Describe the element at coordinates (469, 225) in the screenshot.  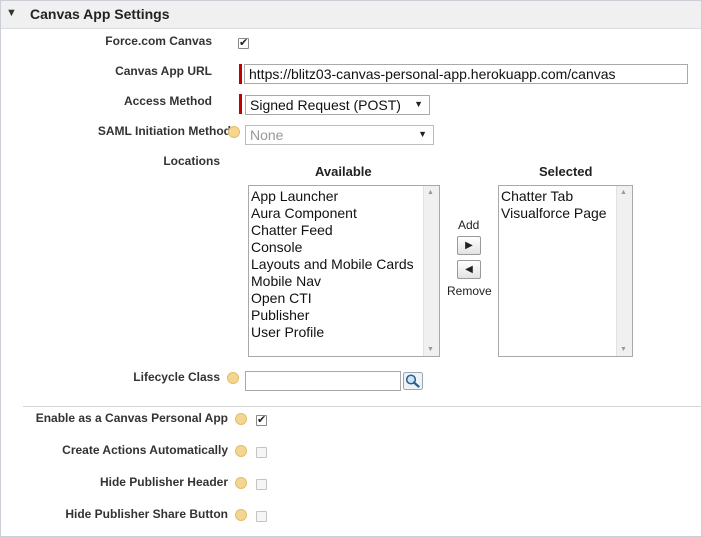
I see `add-label: Add` at that location.